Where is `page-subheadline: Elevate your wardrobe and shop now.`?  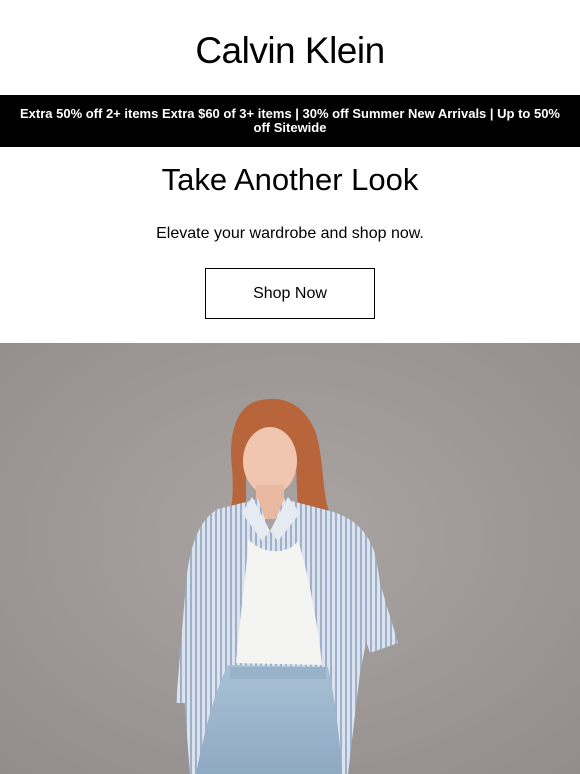
page-subheadline: Elevate your wardrobe and shop now. is located at coordinates (290, 233).